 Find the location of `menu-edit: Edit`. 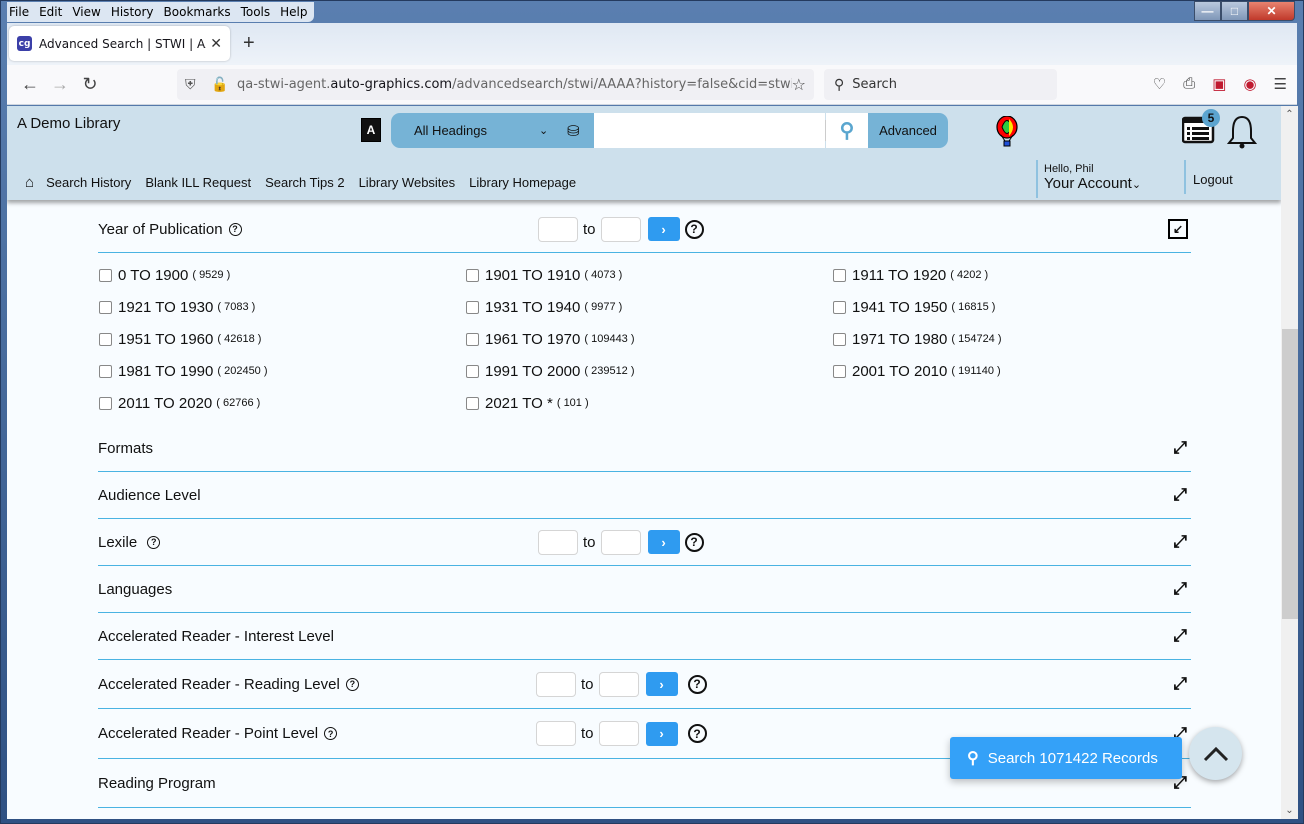

menu-edit: Edit is located at coordinates (50, 12).